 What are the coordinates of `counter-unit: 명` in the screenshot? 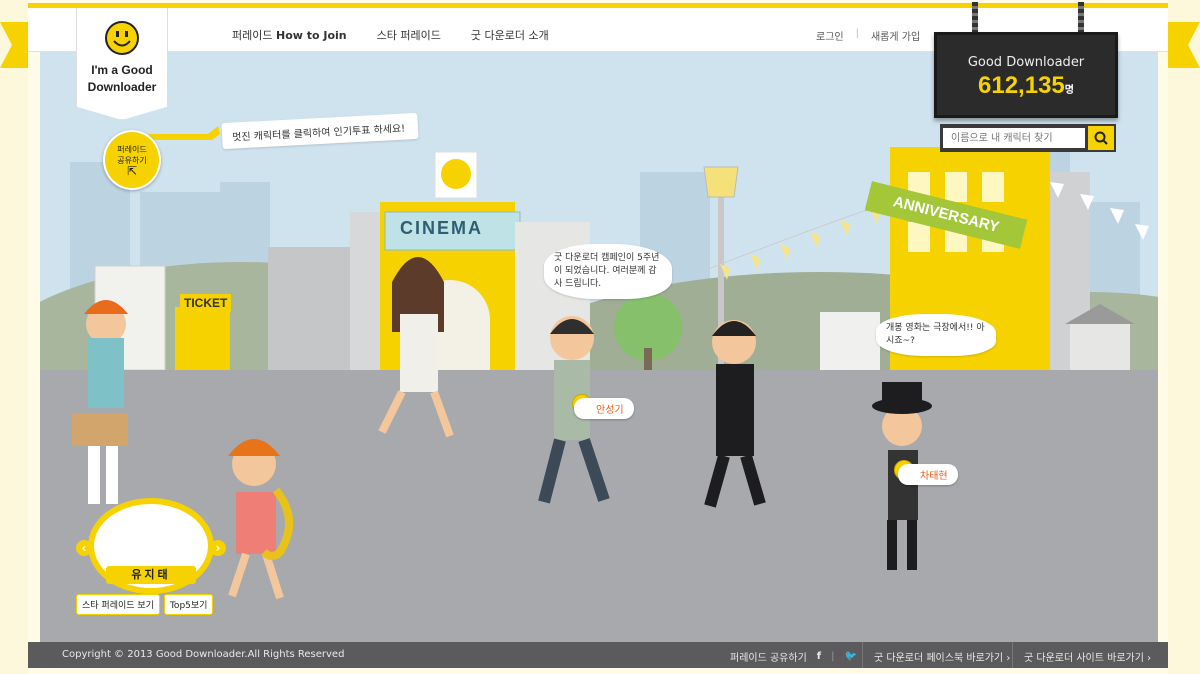 It's located at (1069, 90).